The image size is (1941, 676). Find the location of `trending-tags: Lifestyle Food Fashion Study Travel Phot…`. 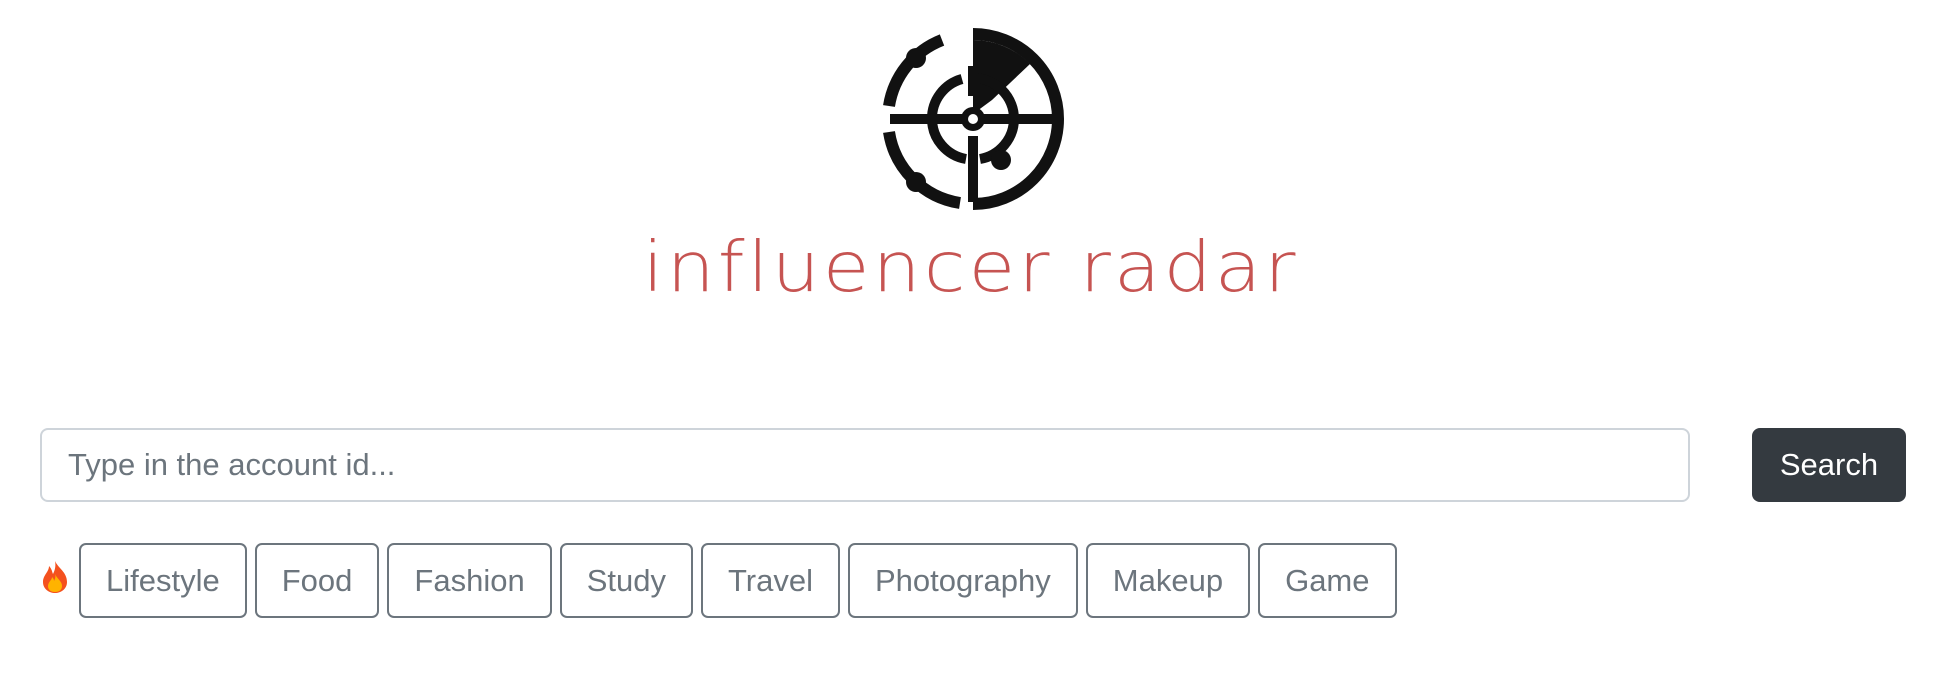

trending-tags: Lifestyle Food Fashion Study Travel Phot… is located at coordinates (738, 580).